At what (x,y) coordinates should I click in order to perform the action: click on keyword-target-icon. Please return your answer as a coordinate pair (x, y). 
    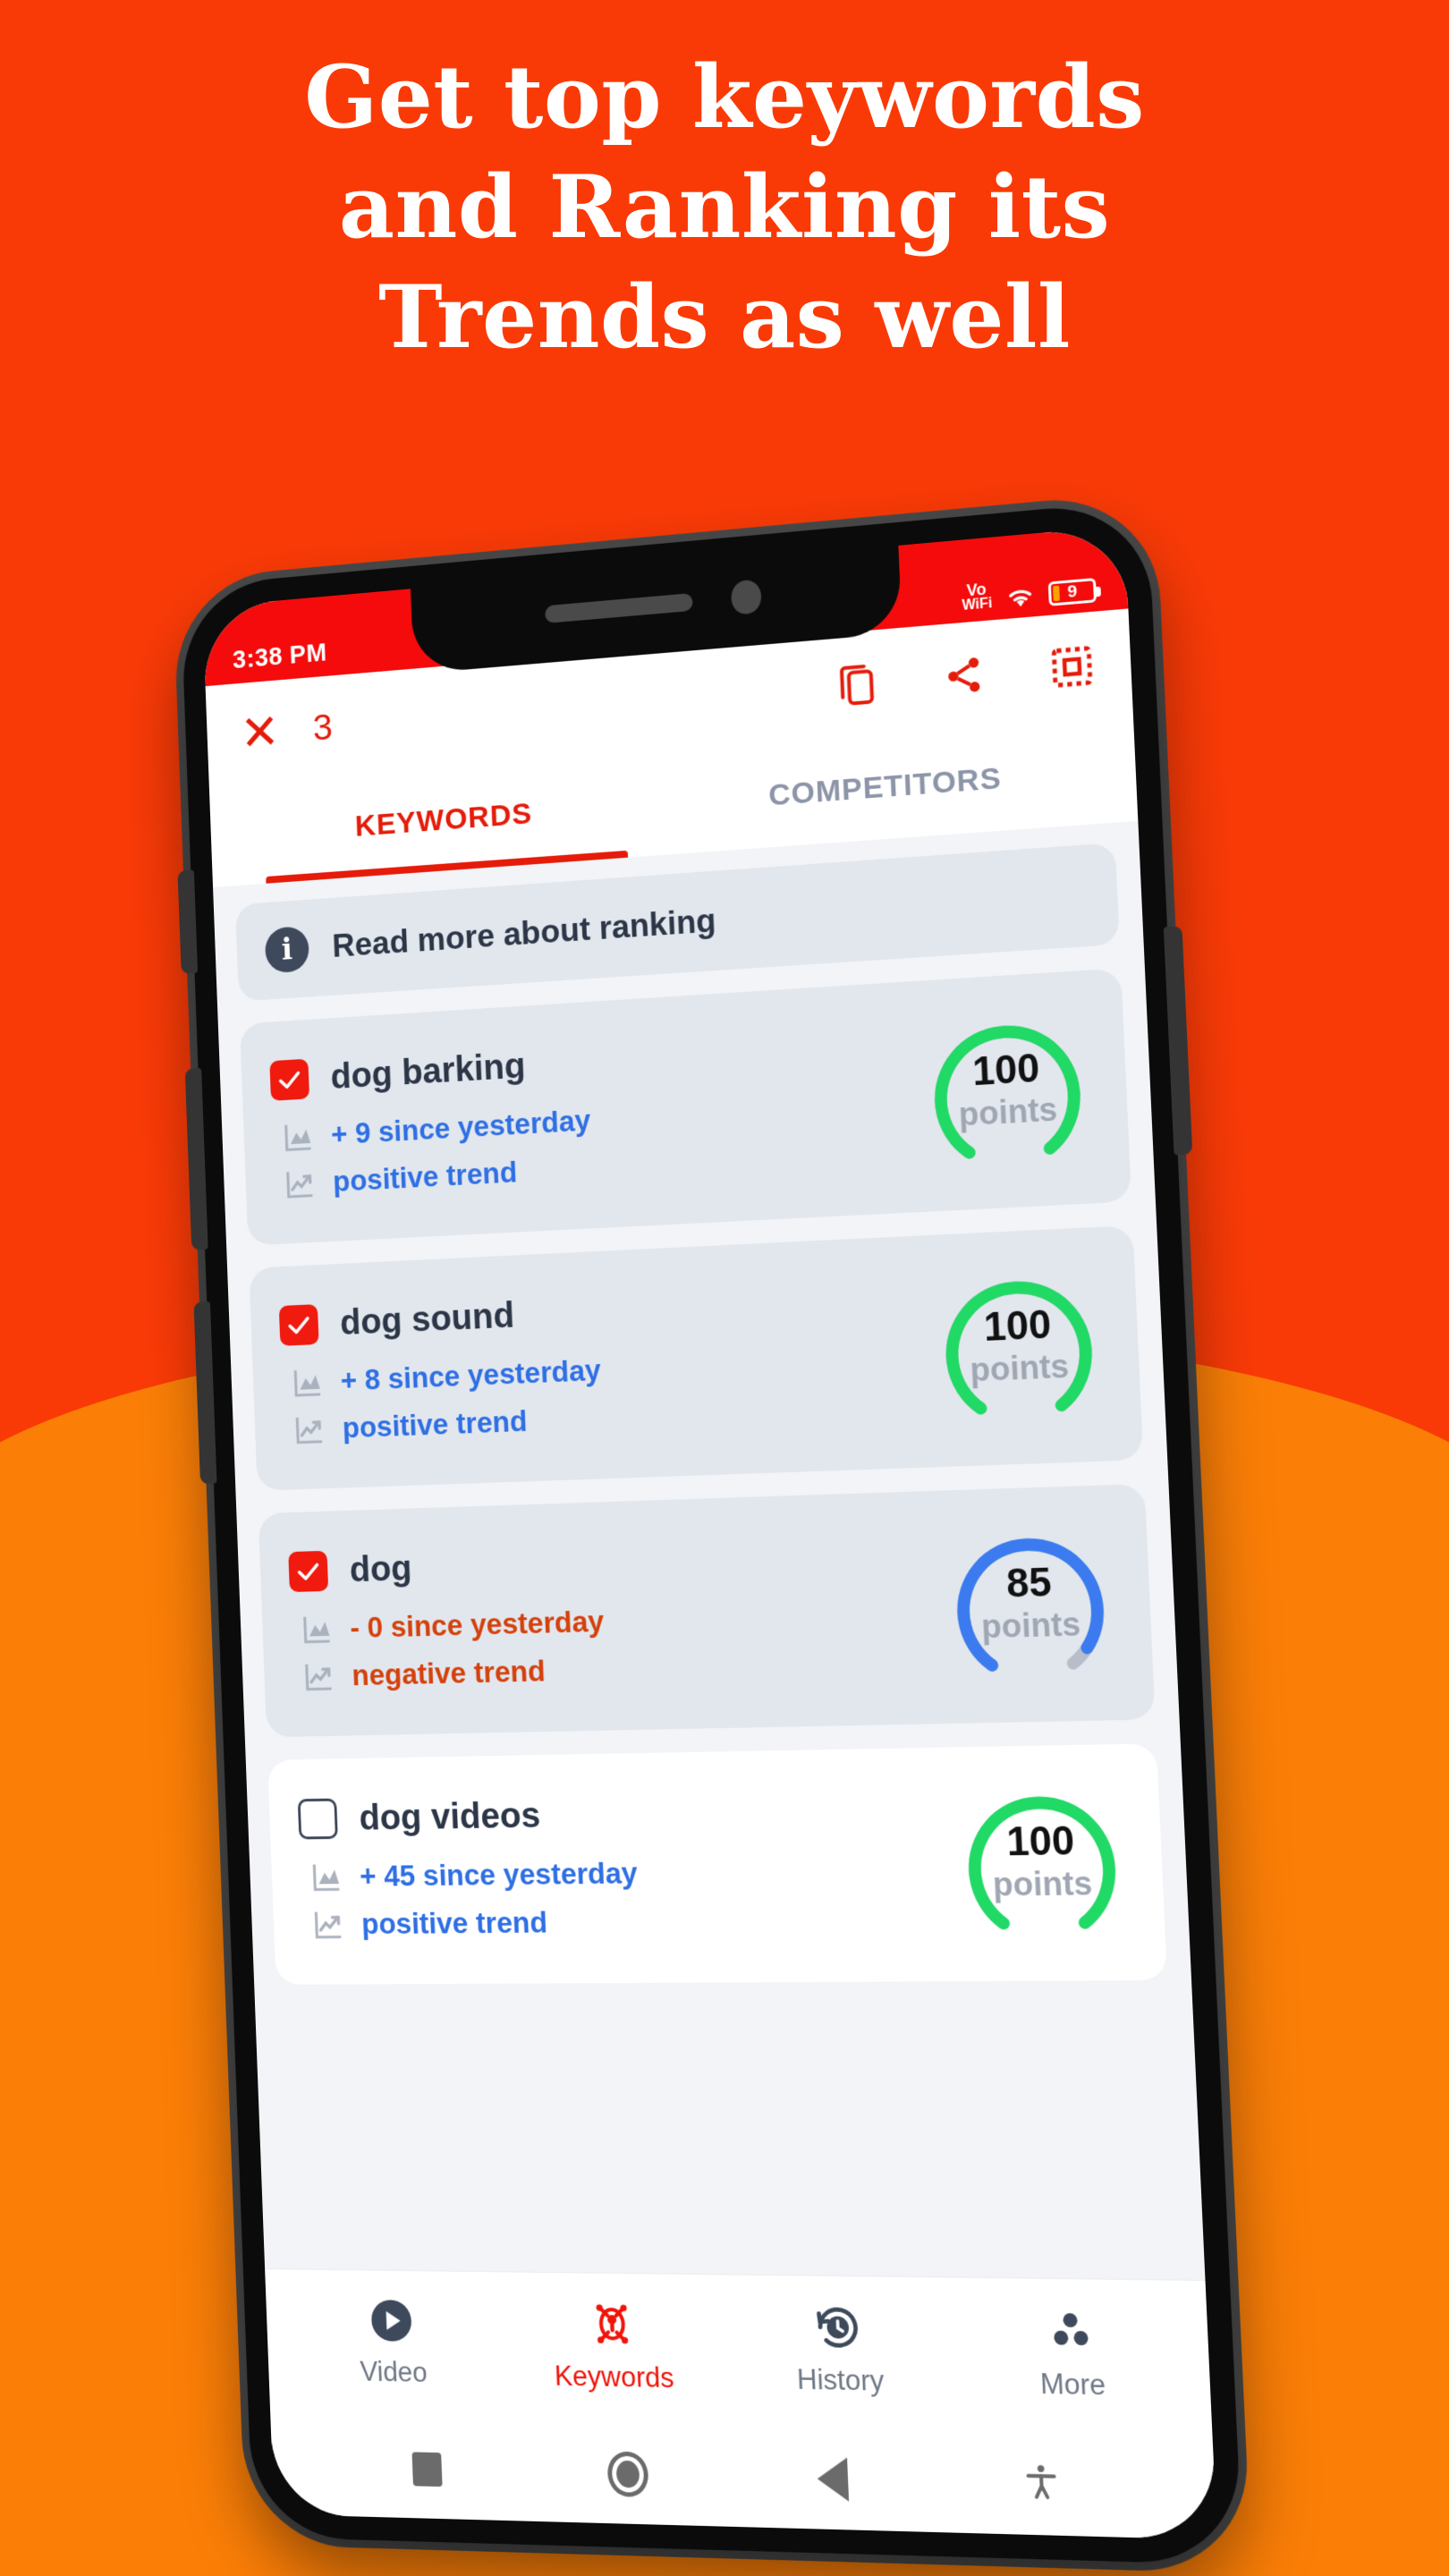
    Looking at the image, I should click on (612, 2323).